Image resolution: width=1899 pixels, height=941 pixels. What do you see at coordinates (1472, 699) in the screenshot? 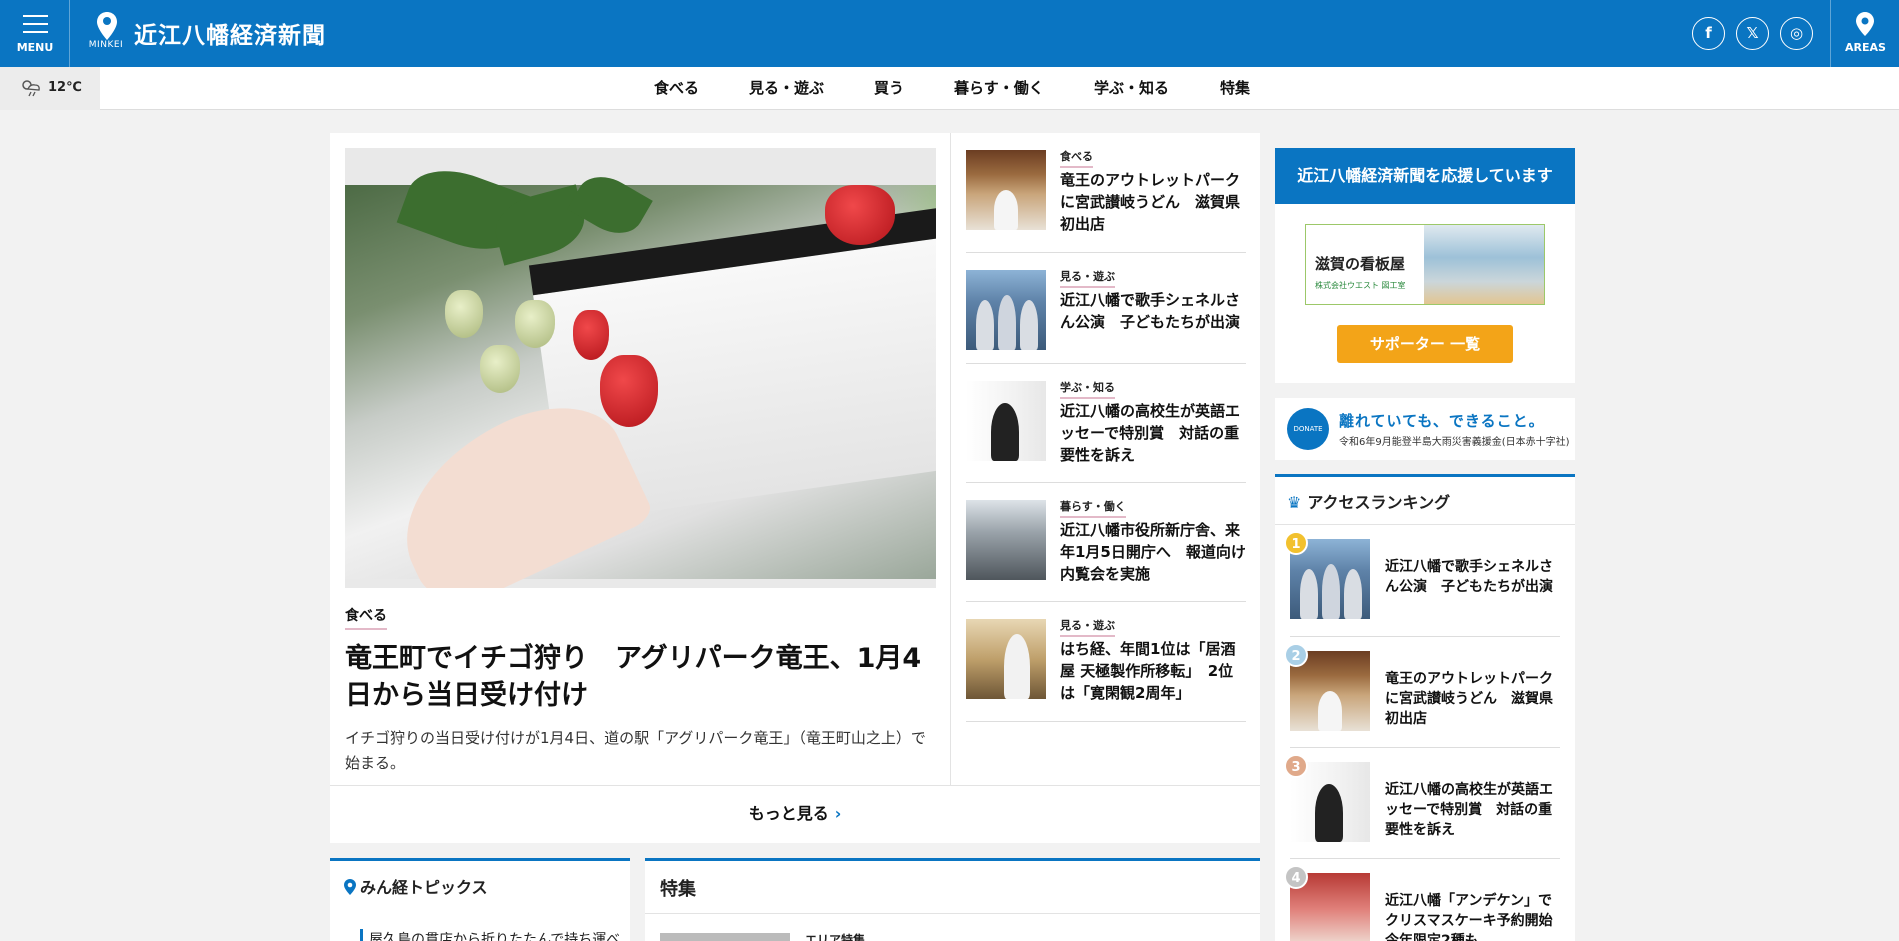
I see `ranking-title: 竜王のアウトレットパークに宮武讃岐うどん 滋賀県初出店` at bounding box center [1472, 699].